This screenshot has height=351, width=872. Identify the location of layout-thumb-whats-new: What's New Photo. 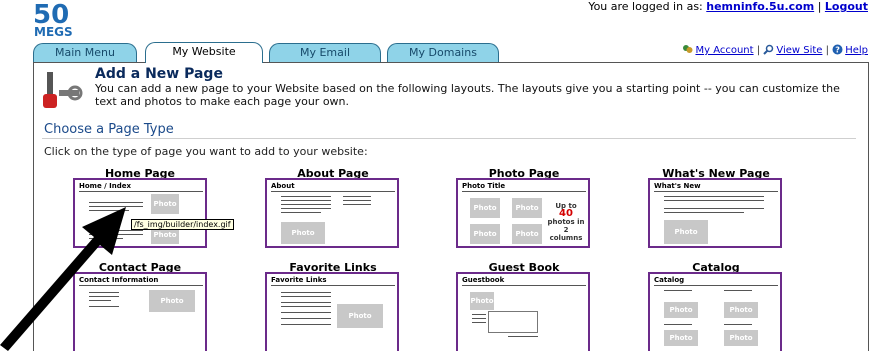
(715, 213).